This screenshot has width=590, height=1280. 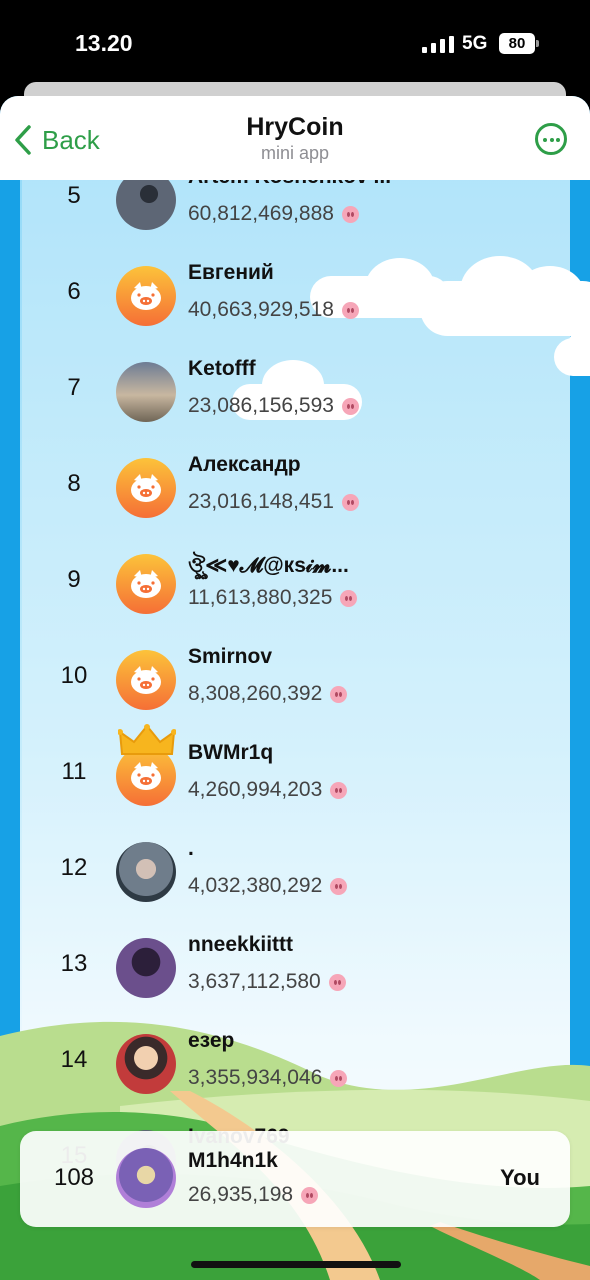 I want to click on row-rank: 8, so click(x=74, y=483).